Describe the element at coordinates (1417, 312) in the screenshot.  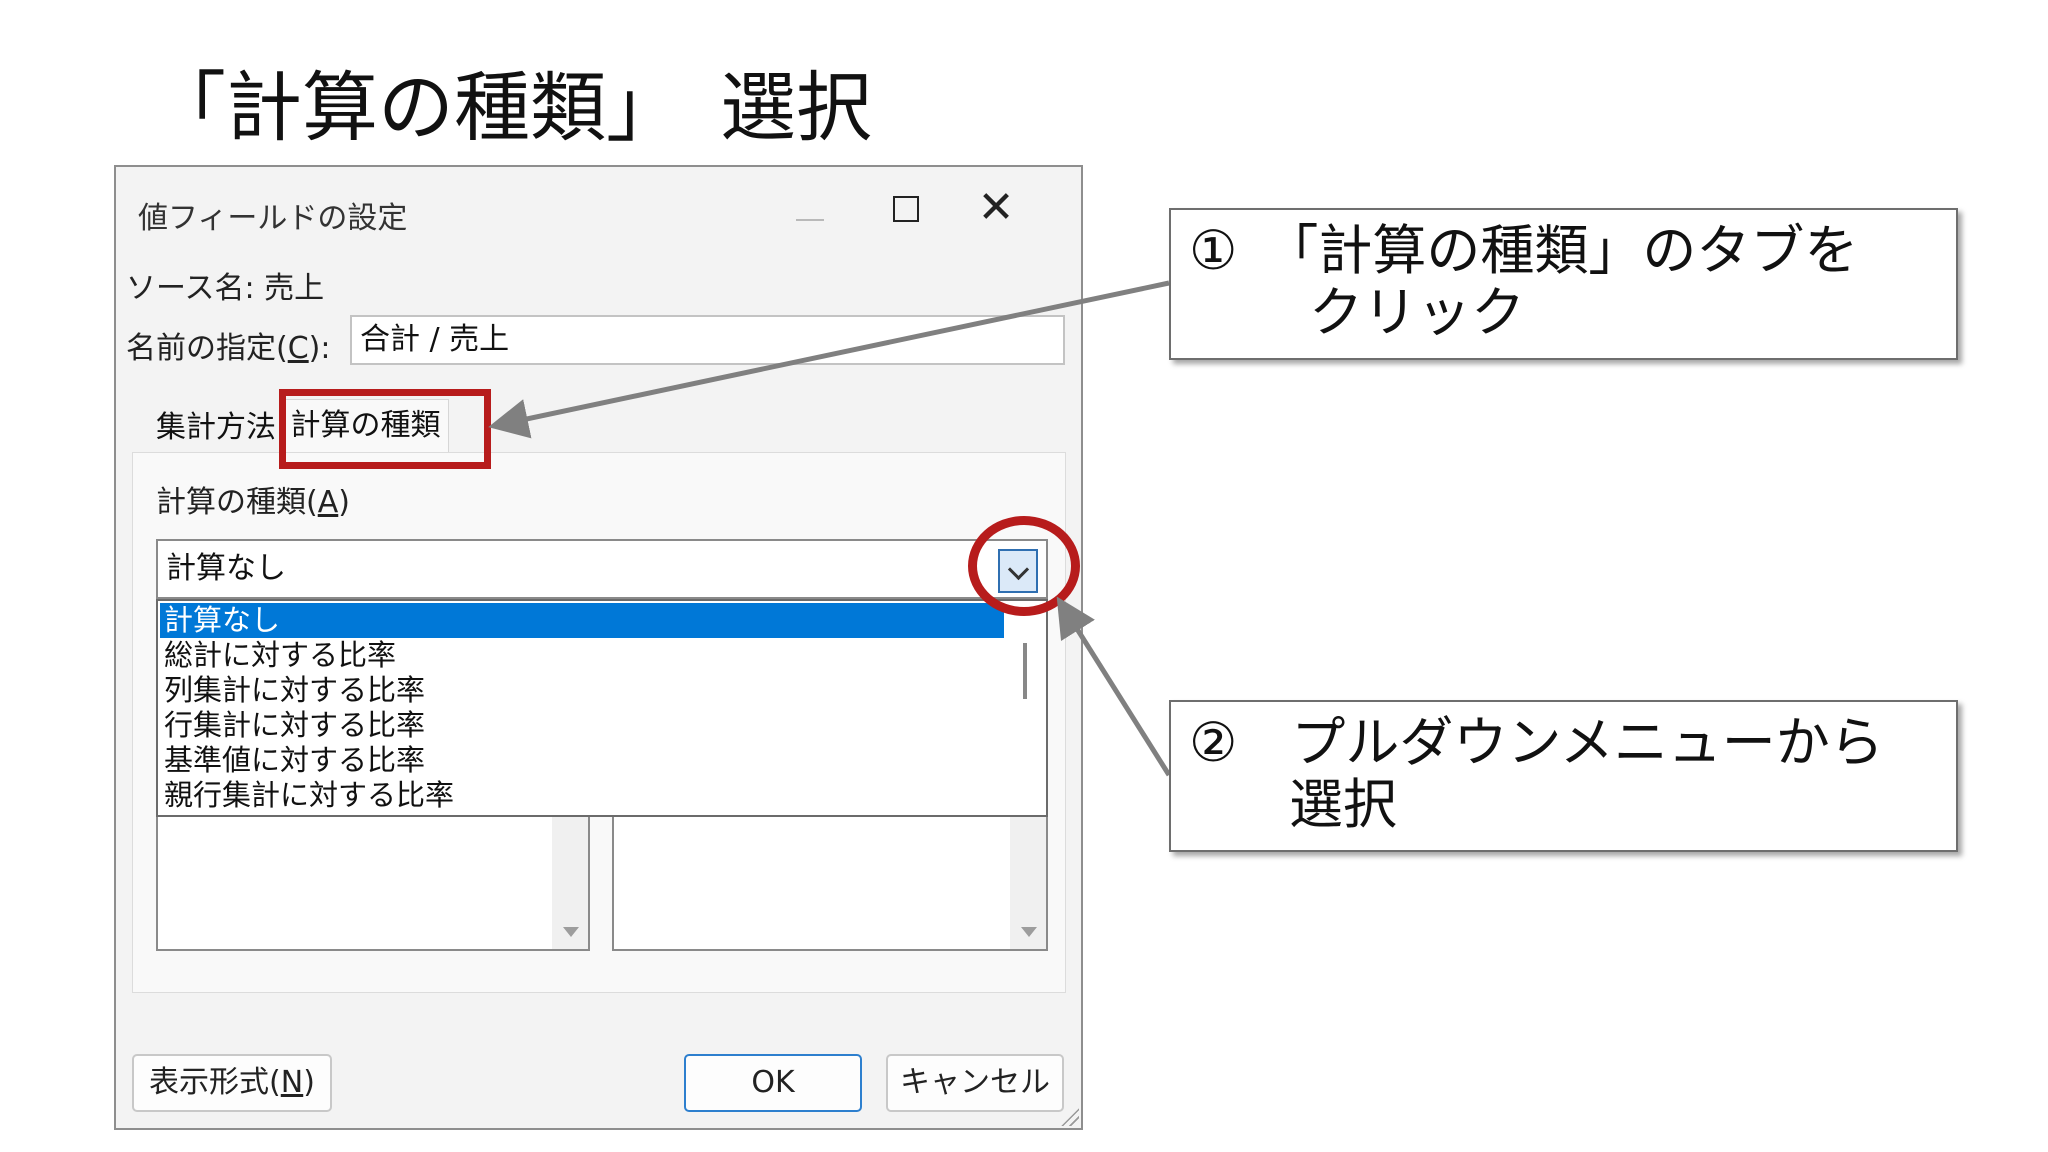
I see `callout-1-line-2: クリック` at that location.